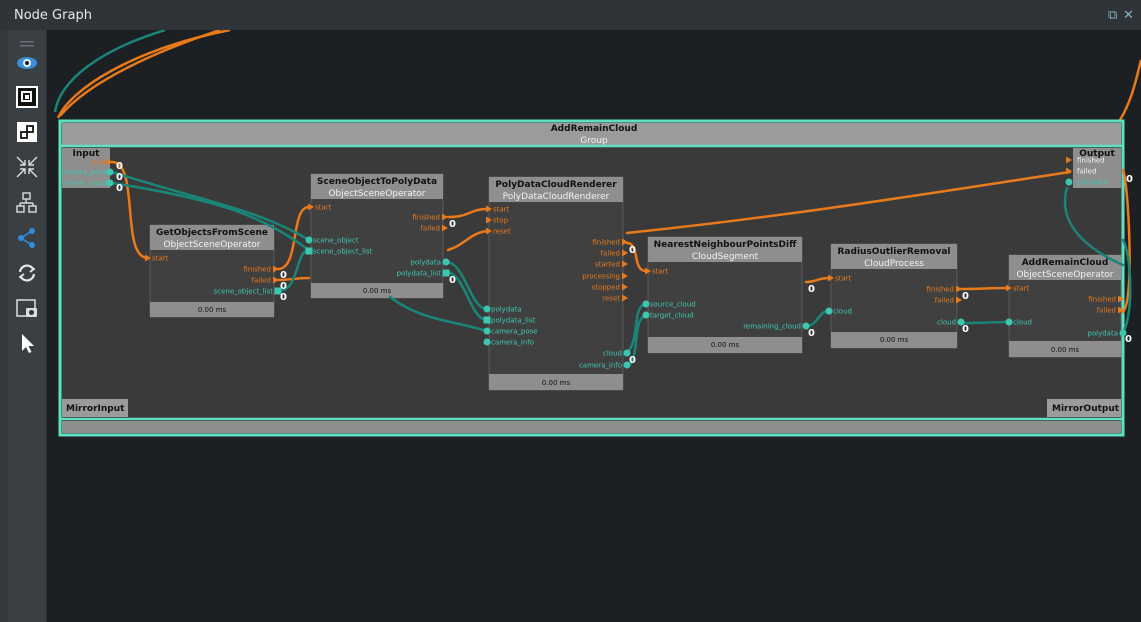  I want to click on port-label: scene_cloud, so click(85, 184).